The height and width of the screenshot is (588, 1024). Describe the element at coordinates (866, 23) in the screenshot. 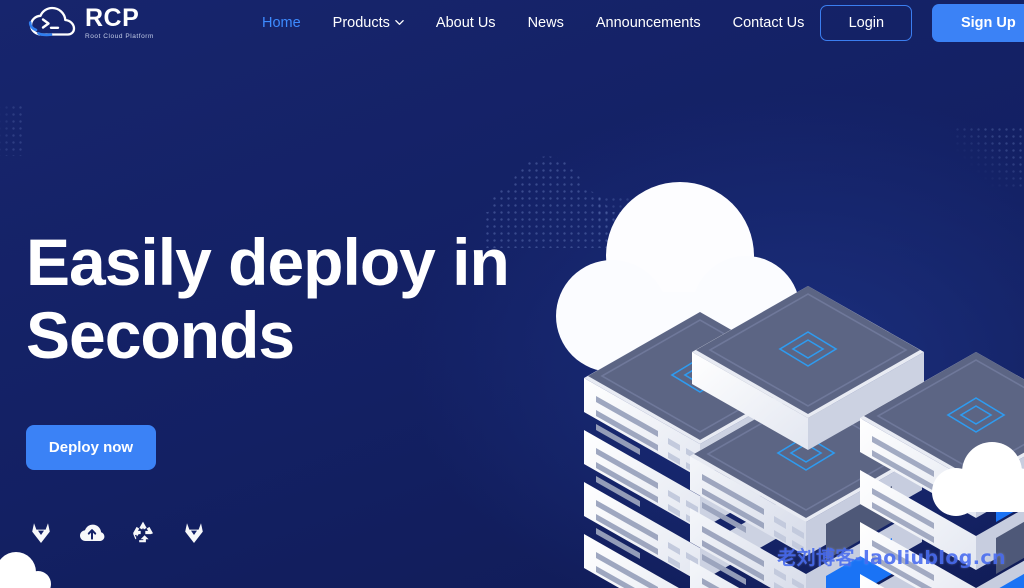

I see `login-button: Login` at that location.